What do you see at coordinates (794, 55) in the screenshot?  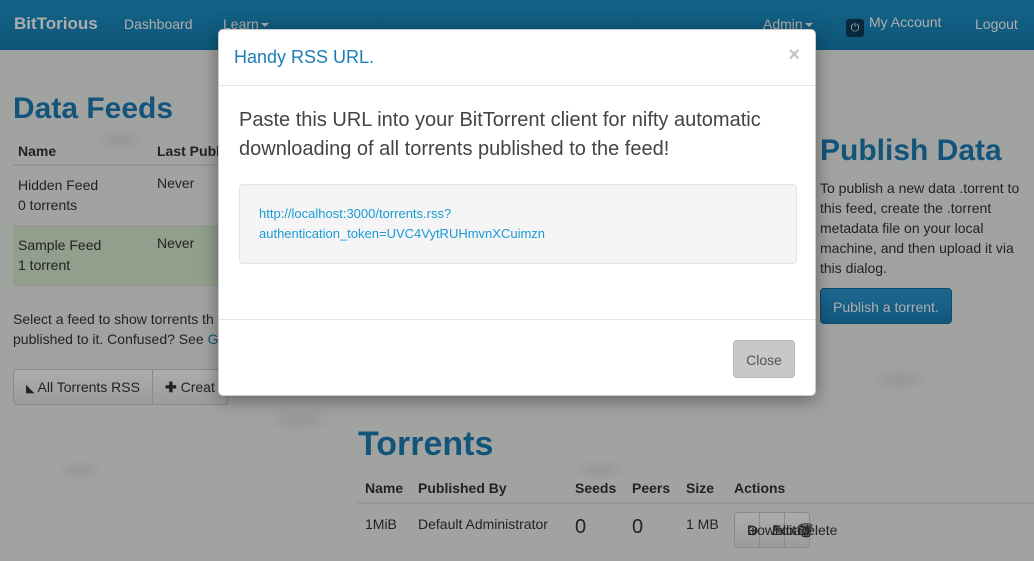 I see `close-icon: ×` at bounding box center [794, 55].